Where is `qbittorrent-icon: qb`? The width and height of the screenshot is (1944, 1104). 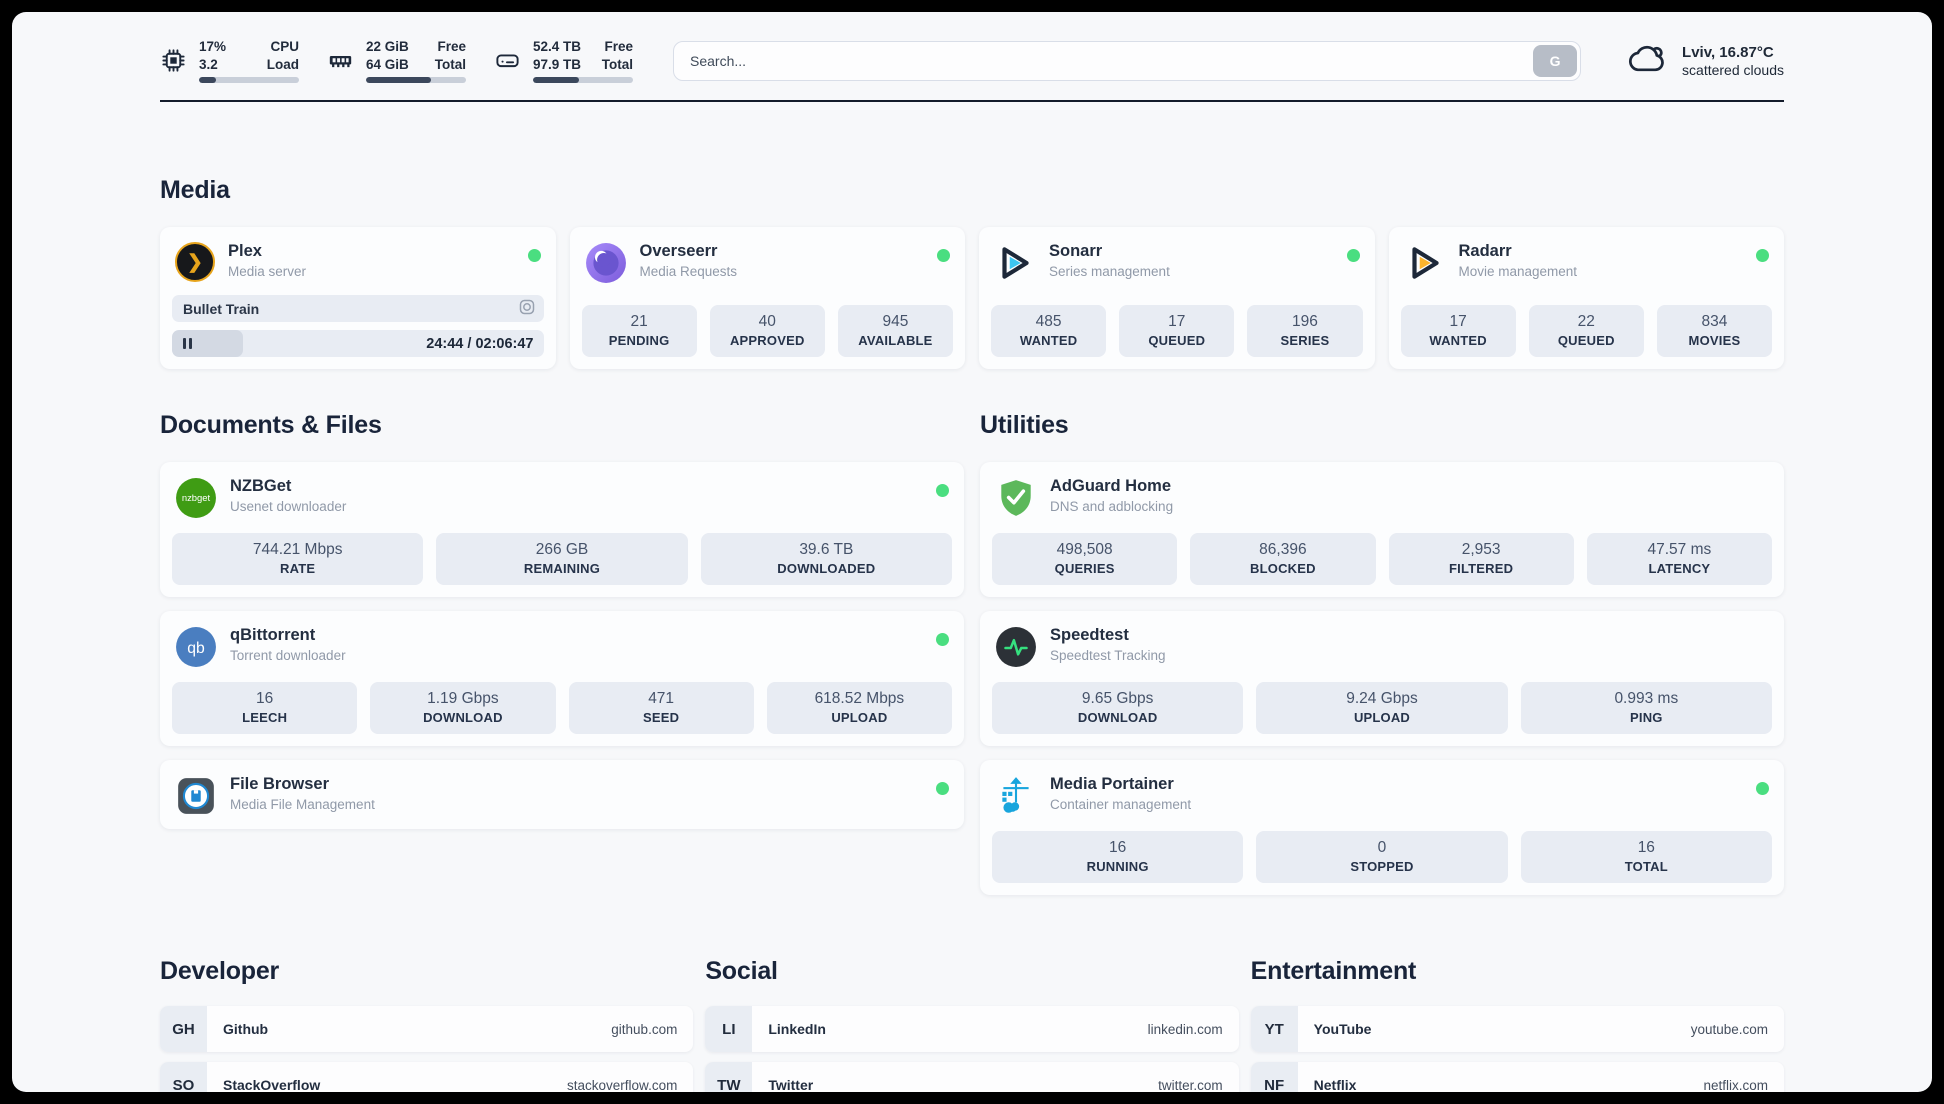 qbittorrent-icon: qb is located at coordinates (196, 647).